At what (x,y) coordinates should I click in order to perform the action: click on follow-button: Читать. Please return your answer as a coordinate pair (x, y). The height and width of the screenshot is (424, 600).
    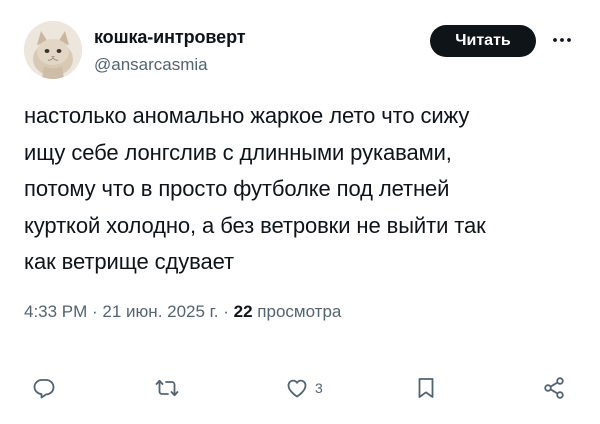
    Looking at the image, I should click on (483, 41).